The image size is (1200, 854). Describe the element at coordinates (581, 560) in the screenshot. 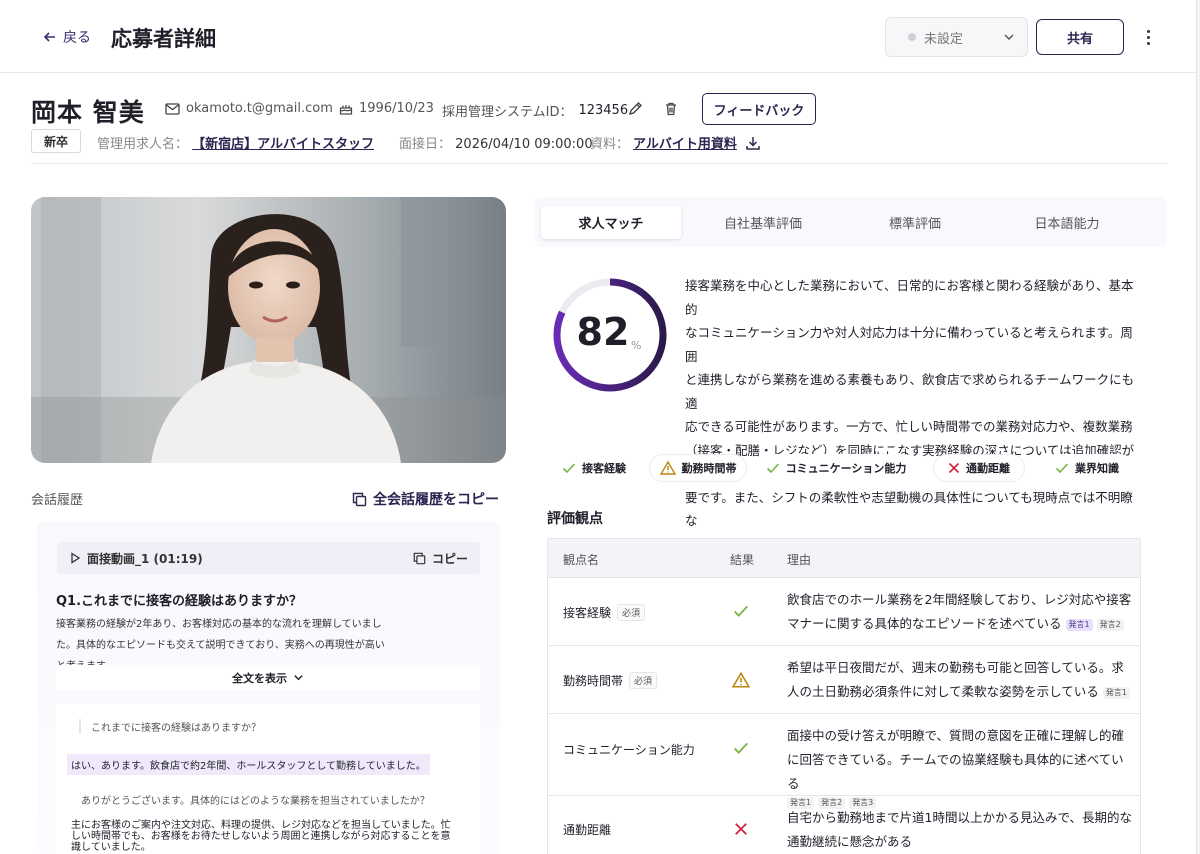

I see `header-name: 観点名` at that location.